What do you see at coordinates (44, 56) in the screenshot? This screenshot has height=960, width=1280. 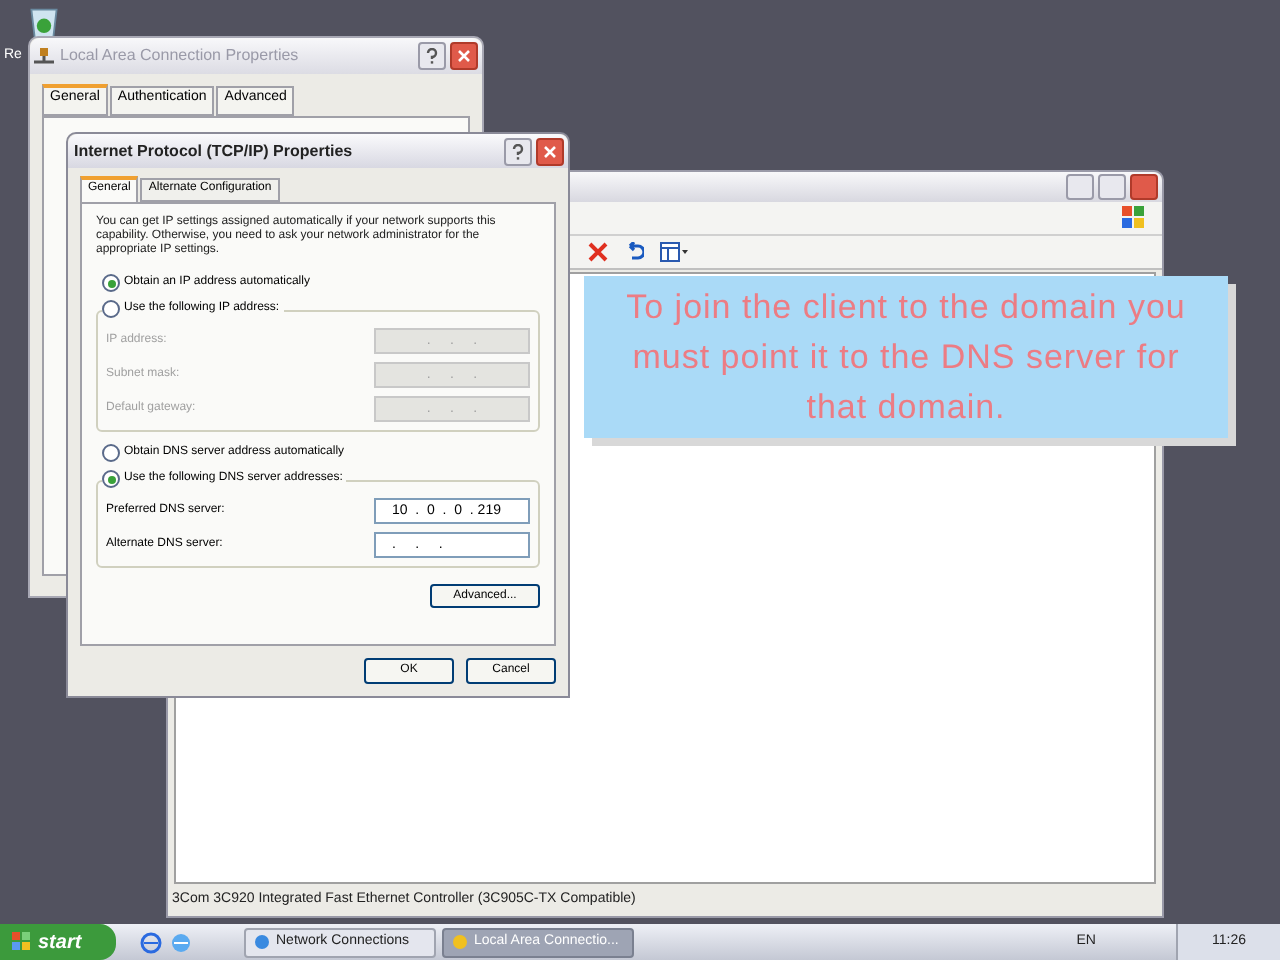 I see `network-icon` at bounding box center [44, 56].